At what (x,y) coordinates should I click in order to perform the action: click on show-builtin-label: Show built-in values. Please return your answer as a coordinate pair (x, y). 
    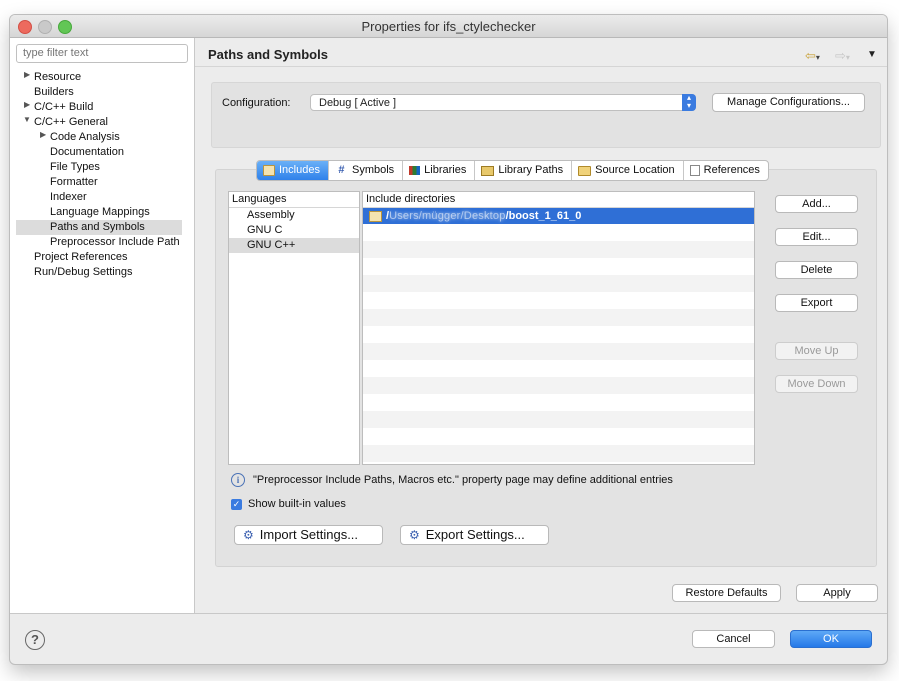
    Looking at the image, I should click on (297, 504).